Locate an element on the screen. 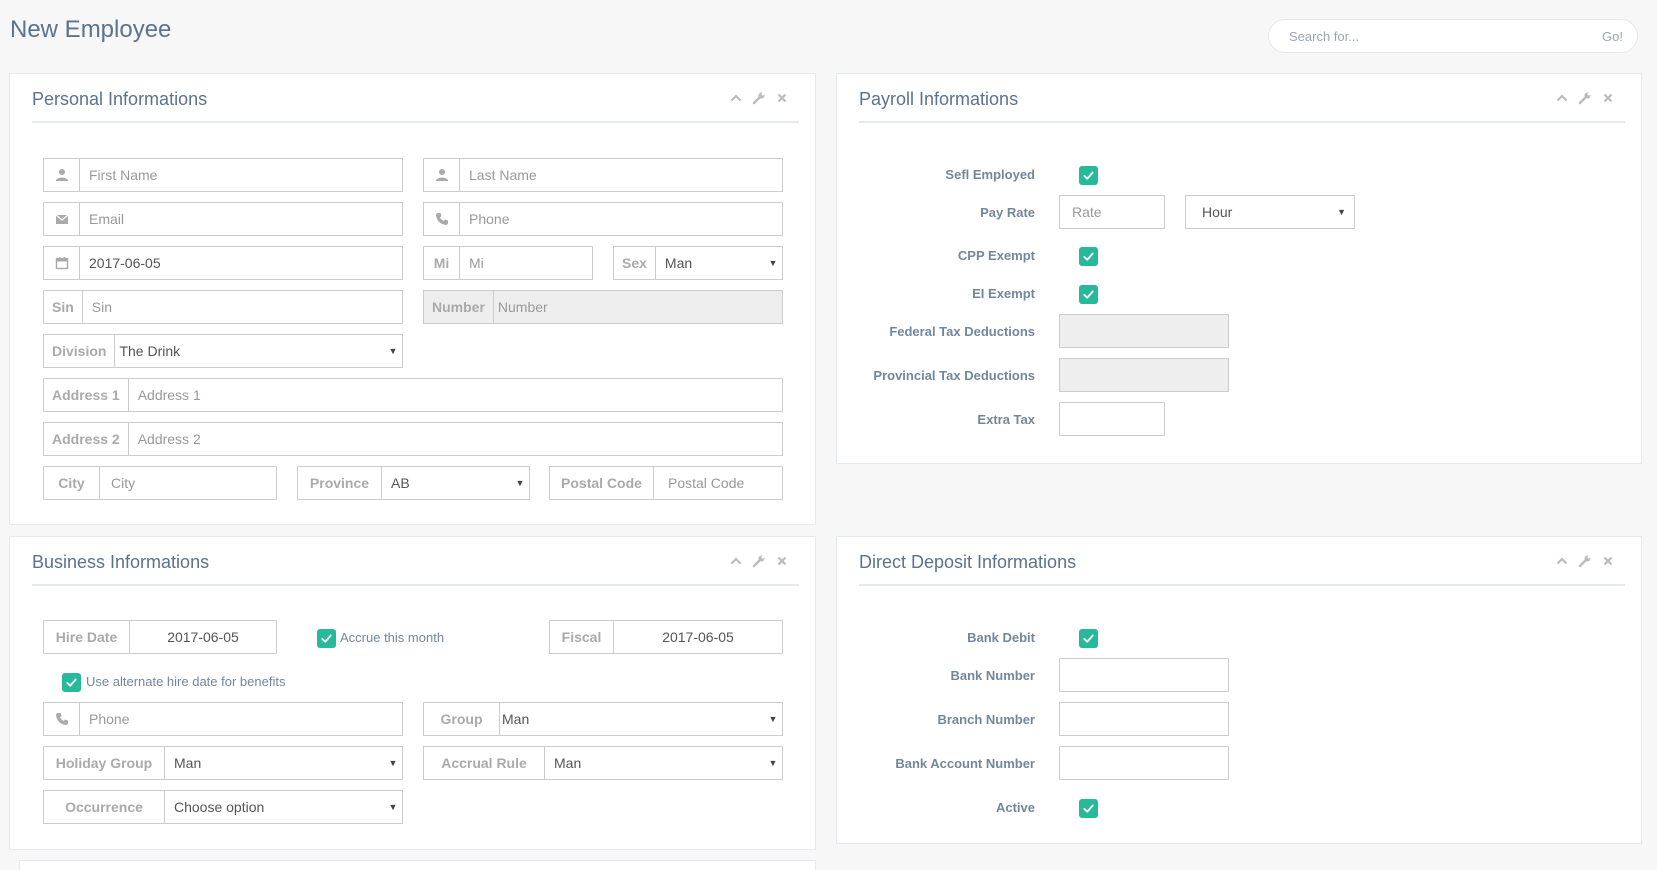 This screenshot has width=1657, height=870. self-employed-checkbox is located at coordinates (1088, 175).